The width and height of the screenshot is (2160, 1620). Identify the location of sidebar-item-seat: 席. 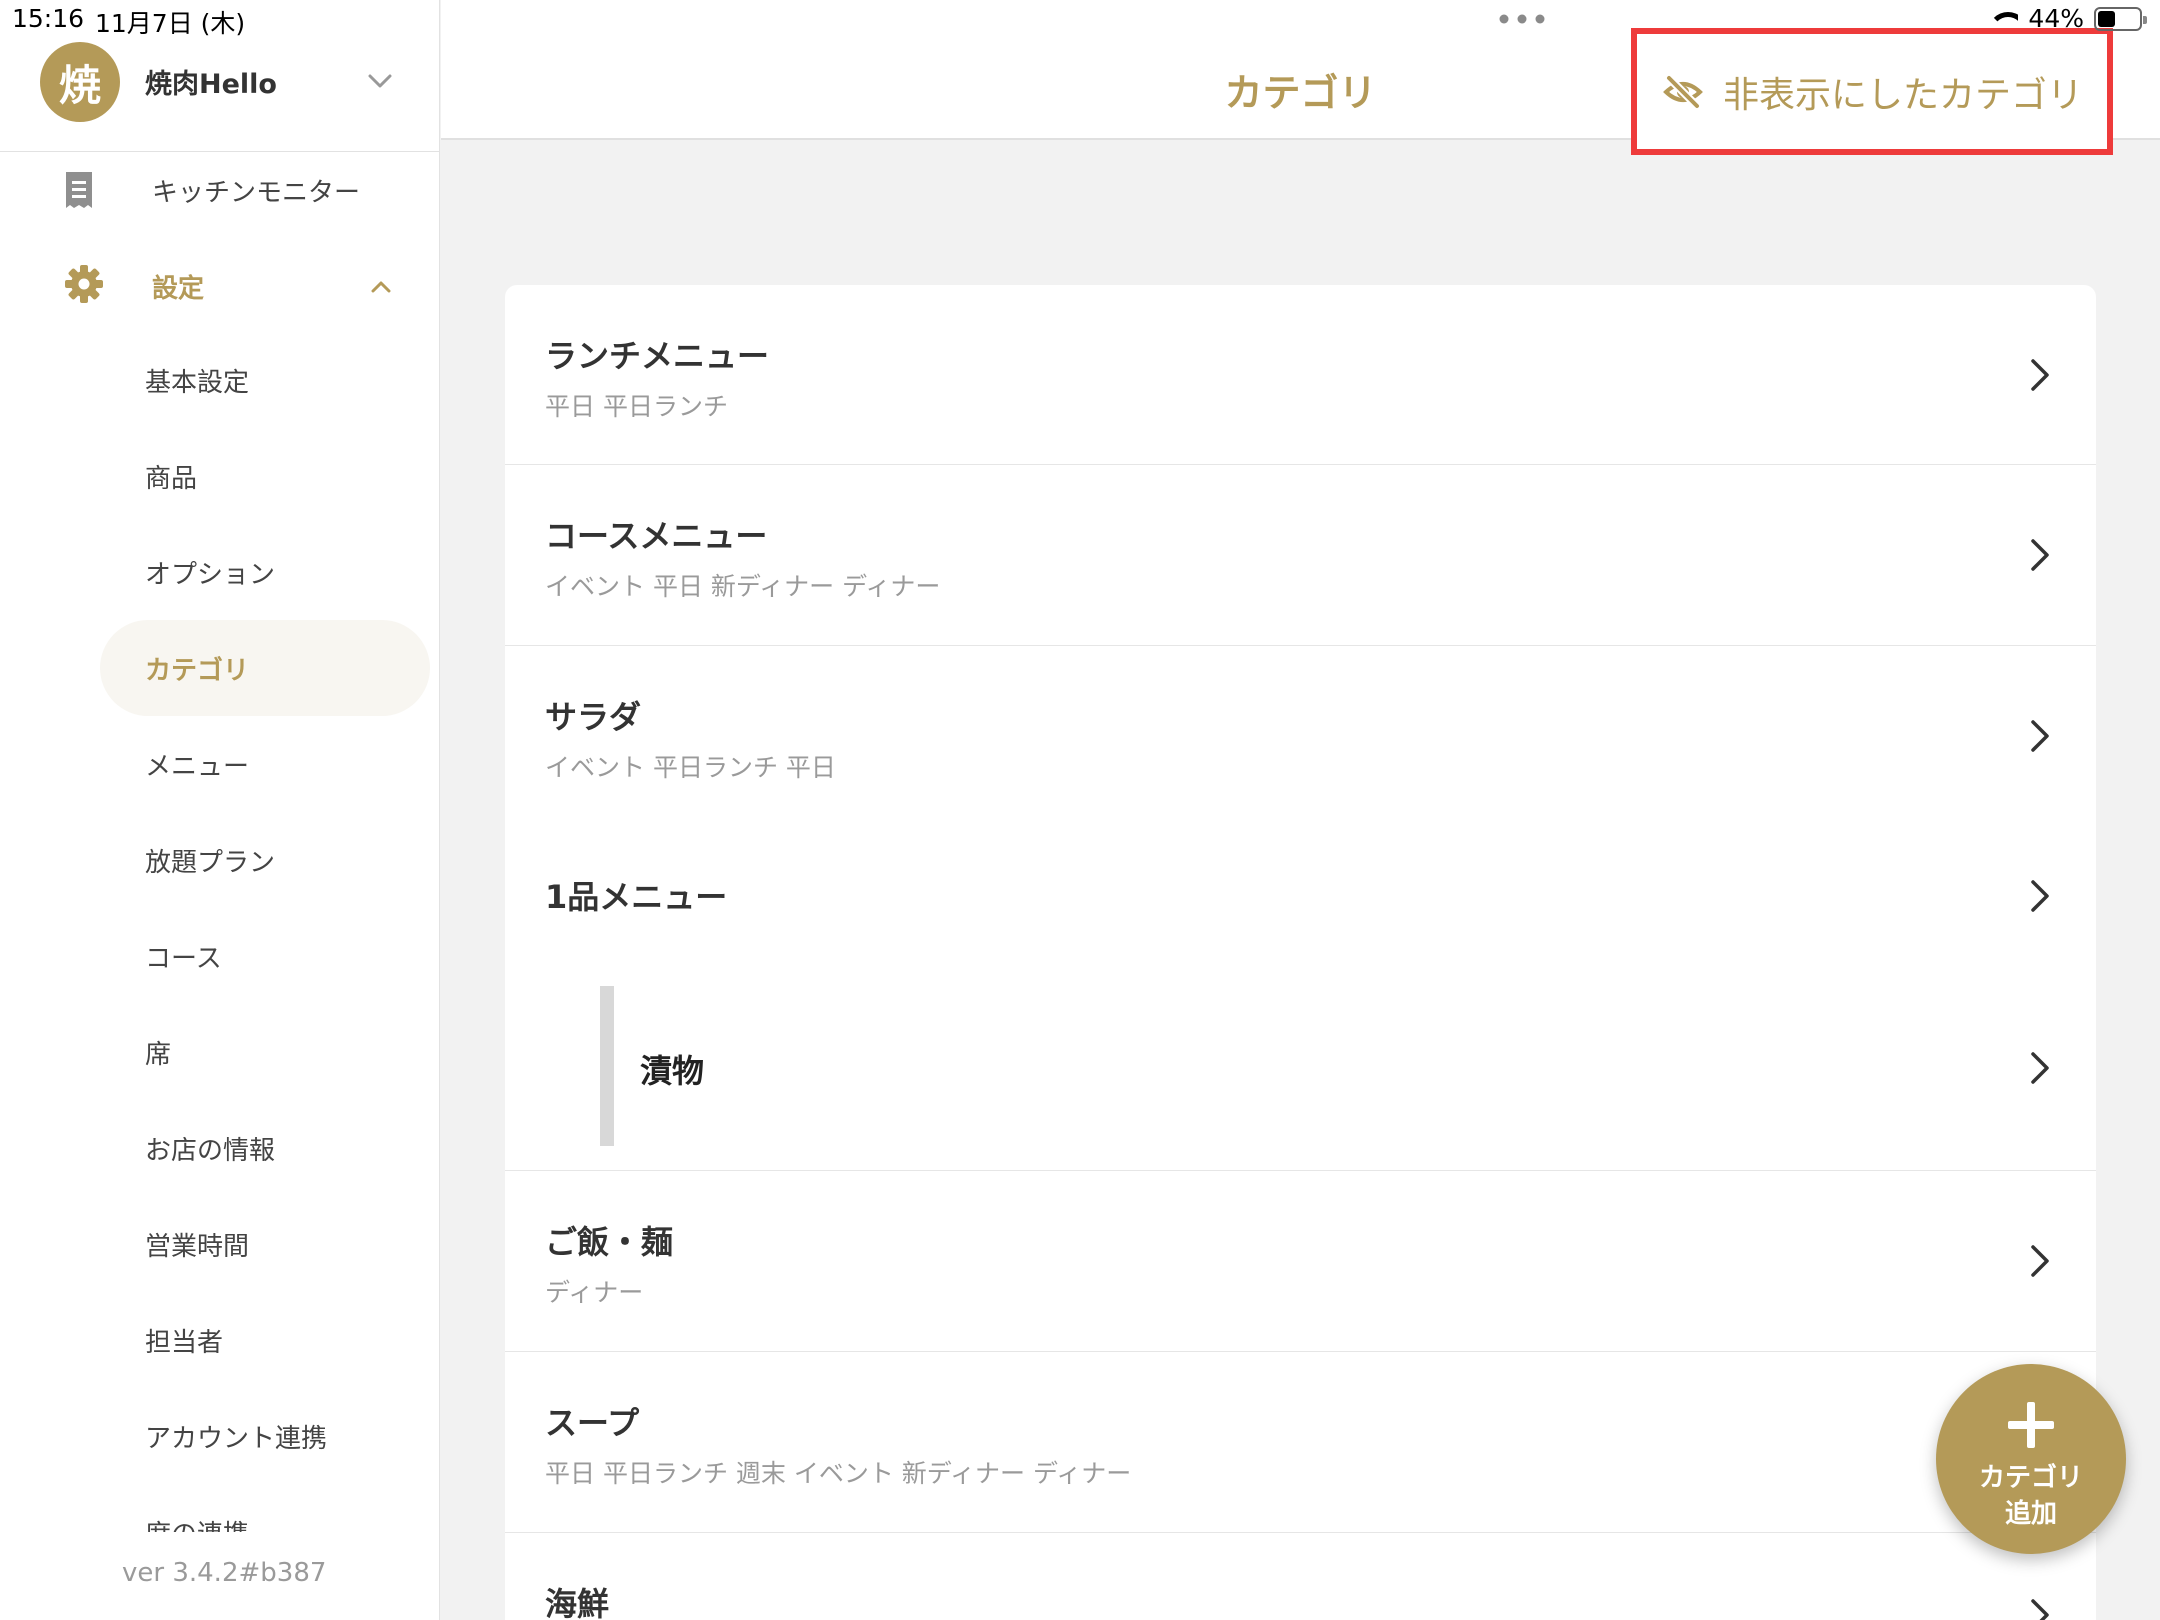
(265, 1052).